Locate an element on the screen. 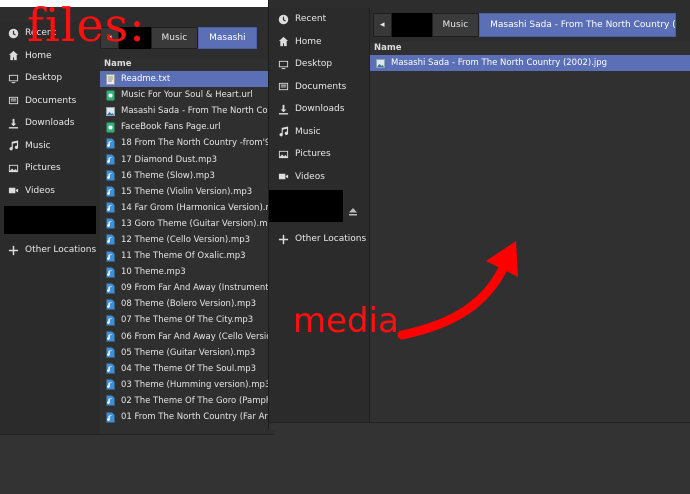  file-name: 07 The Theme Of The City.mp3 is located at coordinates (187, 320).